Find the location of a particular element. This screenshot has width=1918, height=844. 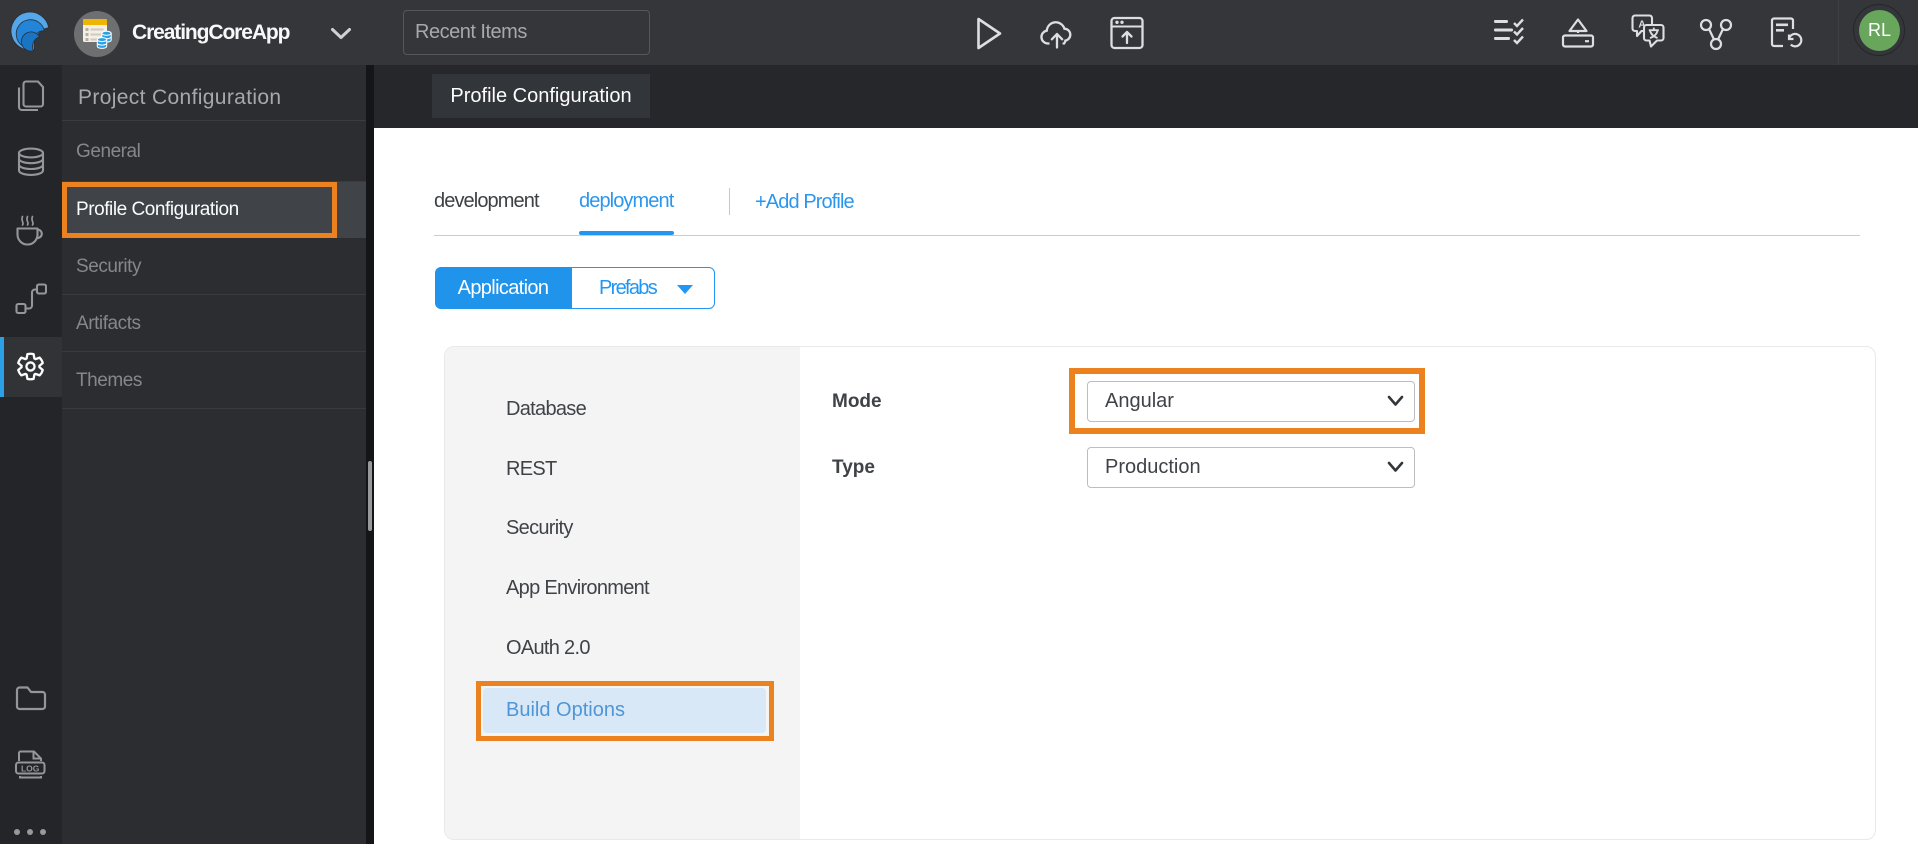

svg-text: LOG is located at coordinates (30, 768).